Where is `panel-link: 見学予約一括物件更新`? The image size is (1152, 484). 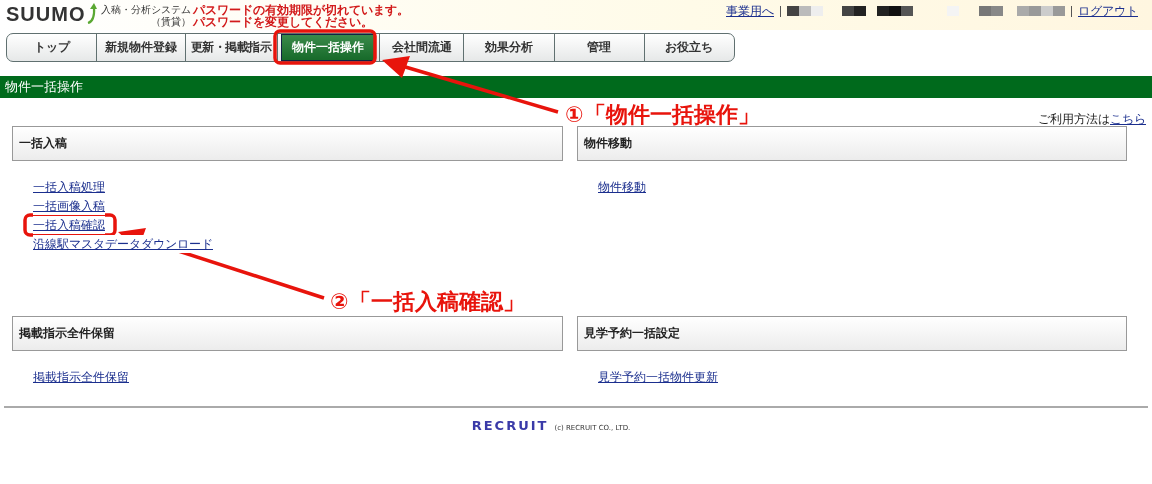
panel-link: 見学予約一括物件更新 is located at coordinates (658, 377).